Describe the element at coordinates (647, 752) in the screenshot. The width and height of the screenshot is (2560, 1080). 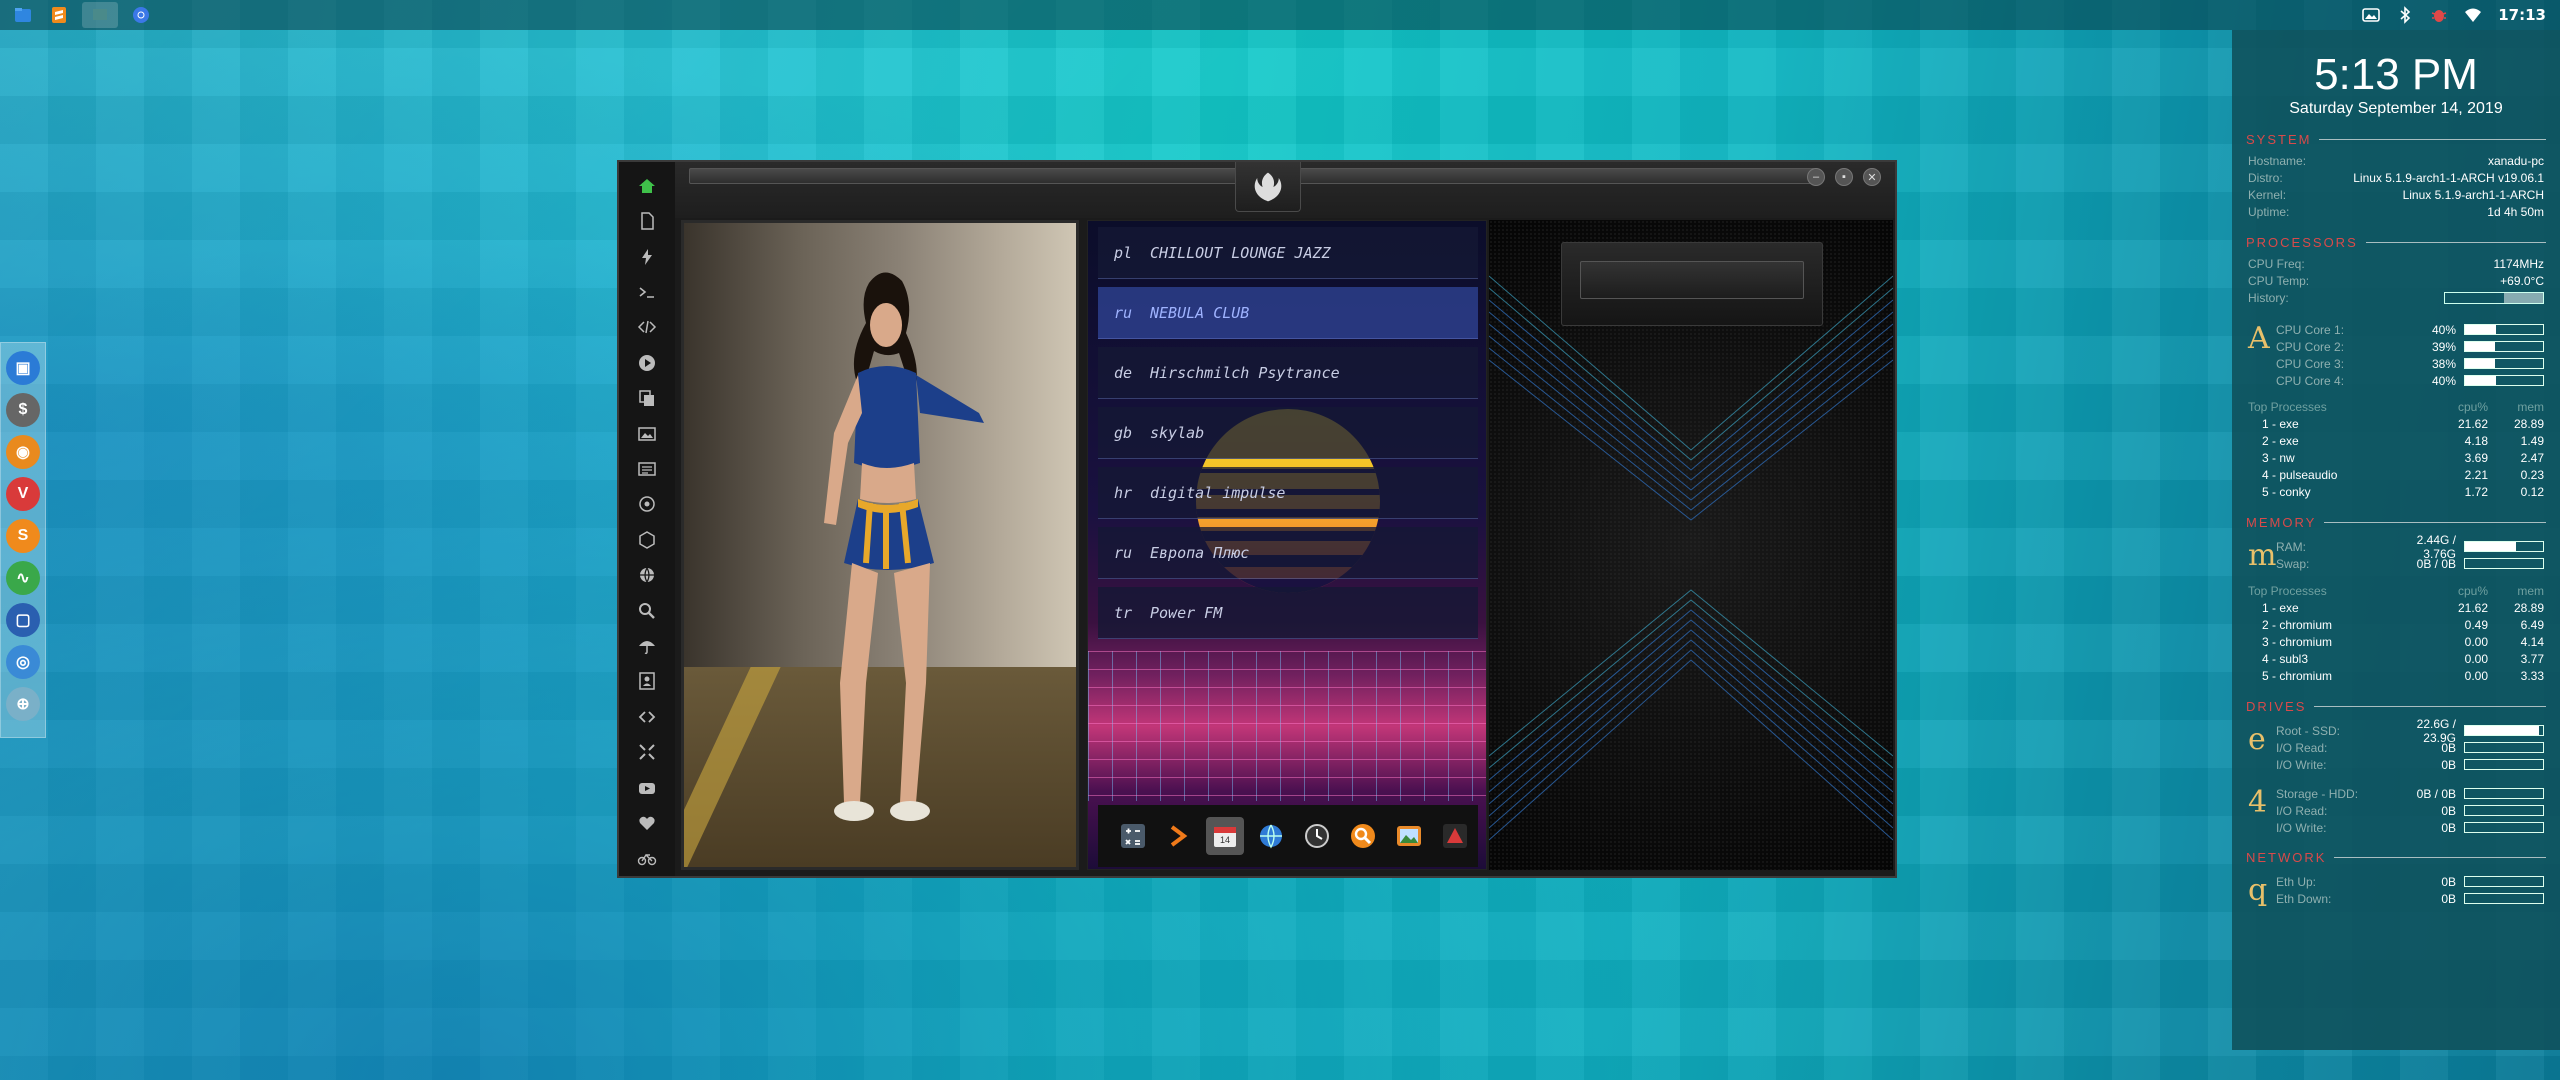
I see `expand-icon` at that location.